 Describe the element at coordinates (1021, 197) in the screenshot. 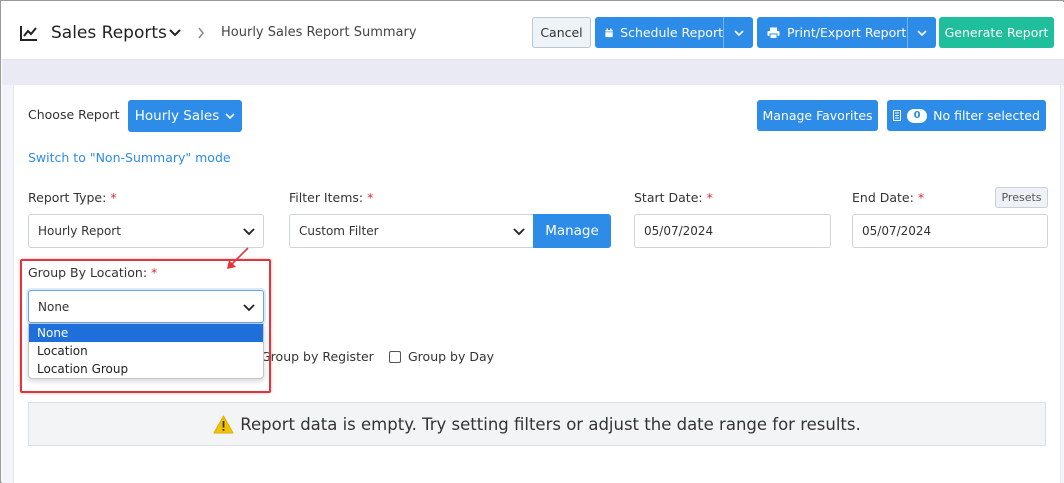

I see `date-presets-button: Presets` at that location.